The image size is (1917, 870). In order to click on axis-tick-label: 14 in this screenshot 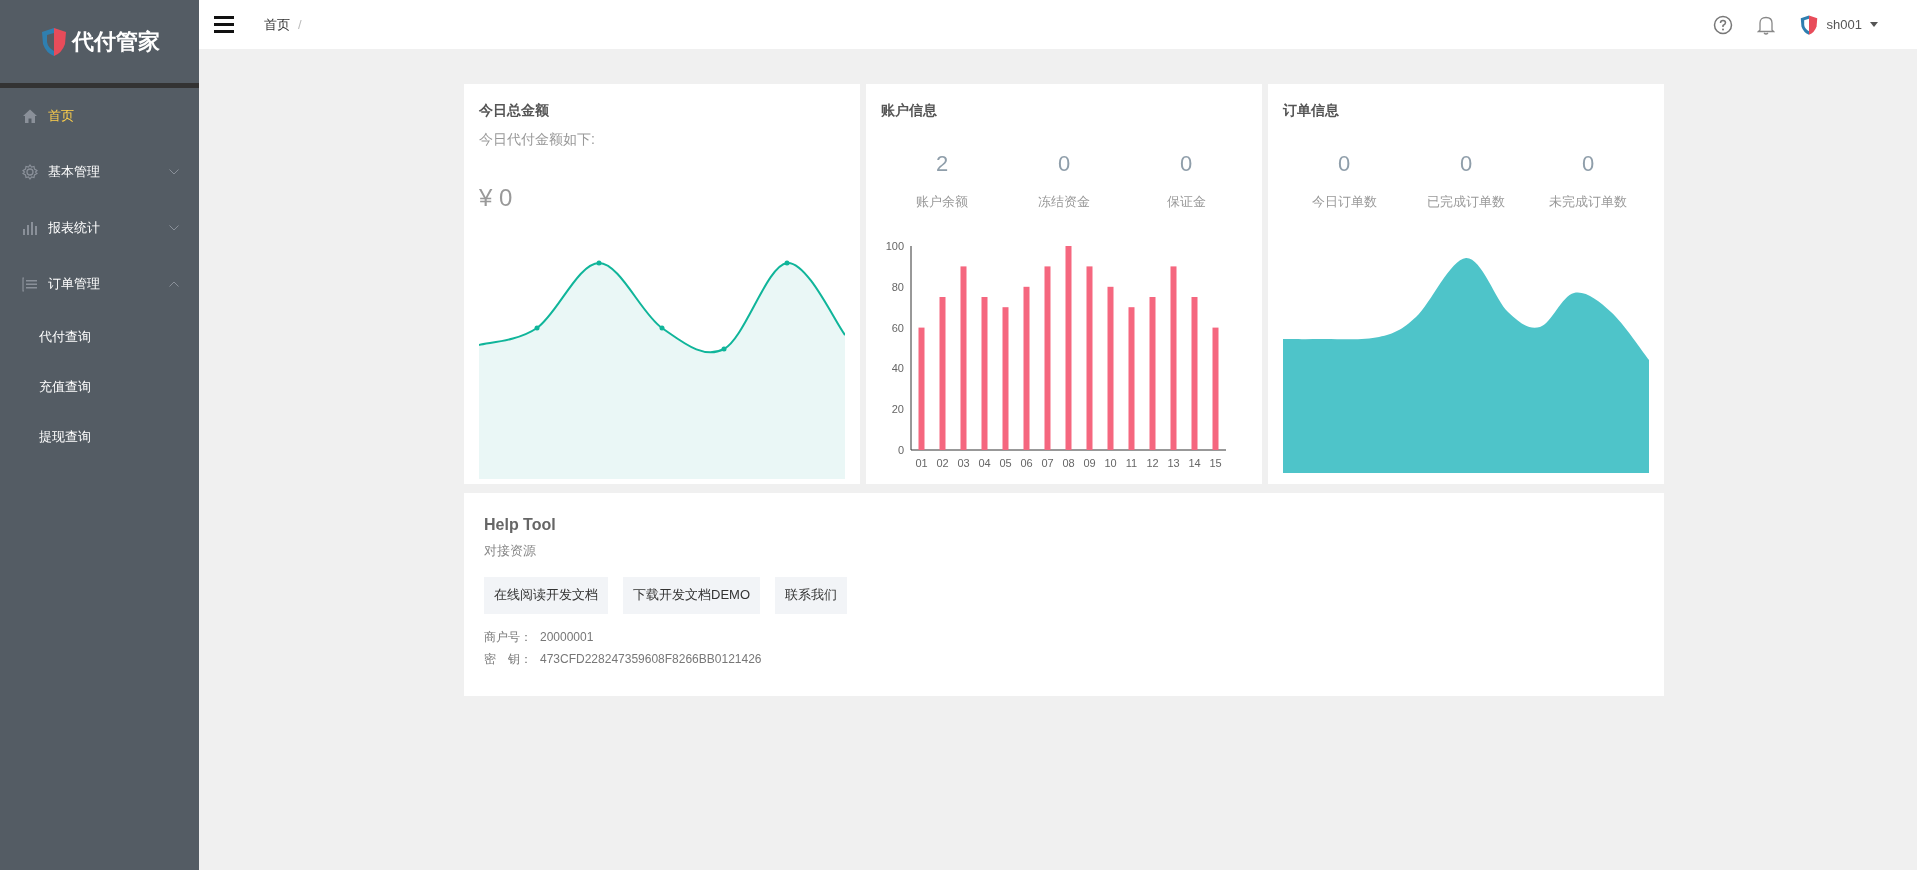, I will do `click(1194, 462)`.